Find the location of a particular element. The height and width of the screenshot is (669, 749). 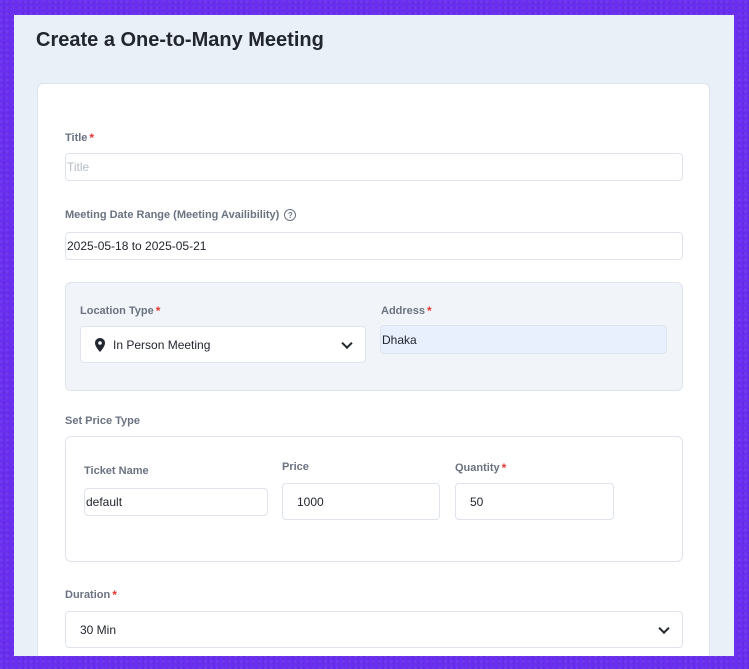

price-label: Price is located at coordinates (295, 467).